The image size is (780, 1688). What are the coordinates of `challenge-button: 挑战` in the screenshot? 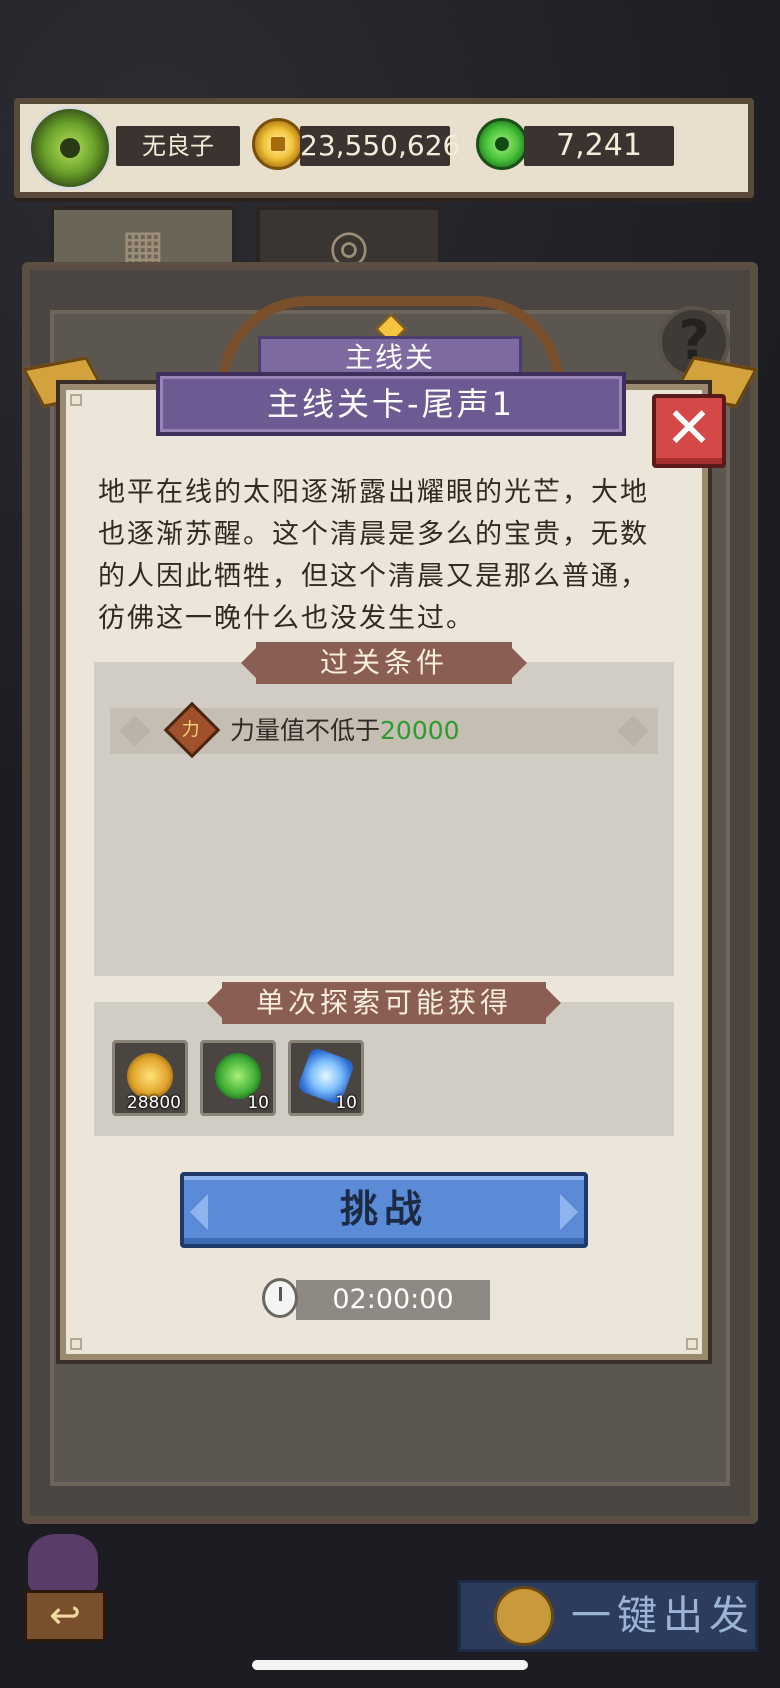 It's located at (384, 1210).